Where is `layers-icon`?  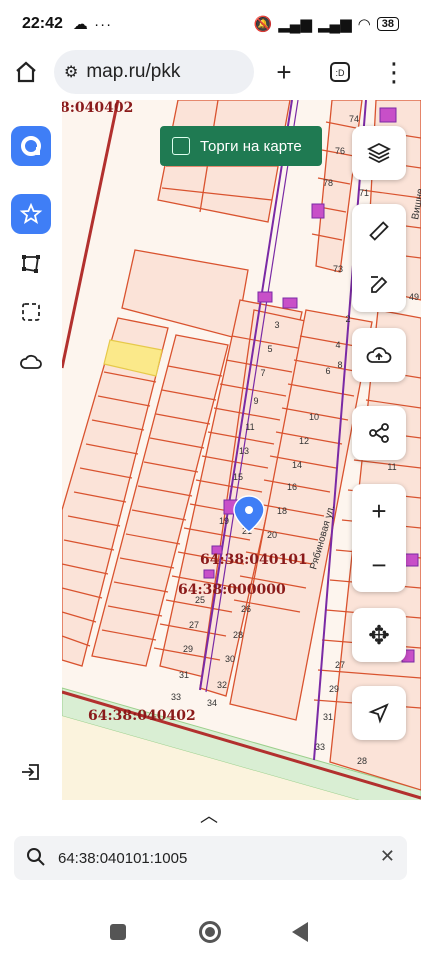
layers-icon is located at coordinates (379, 153).